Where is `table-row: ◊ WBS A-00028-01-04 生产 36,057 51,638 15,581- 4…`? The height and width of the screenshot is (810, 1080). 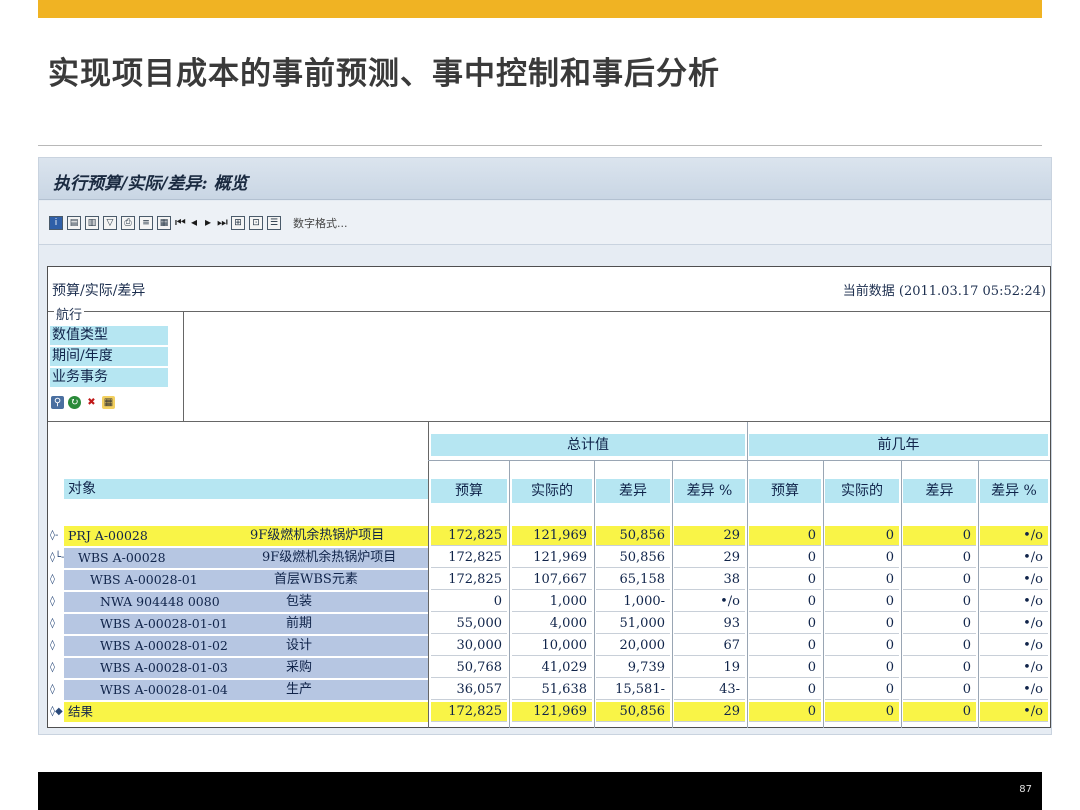
table-row: ◊ WBS A-00028-01-04 生产 36,057 51,638 15,581- 4… is located at coordinates (549, 690).